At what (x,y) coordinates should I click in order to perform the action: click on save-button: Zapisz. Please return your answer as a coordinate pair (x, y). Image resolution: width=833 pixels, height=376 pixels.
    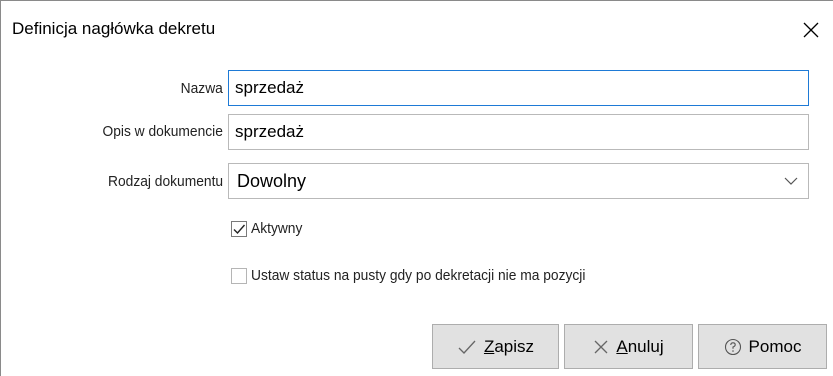
    Looking at the image, I should click on (495, 346).